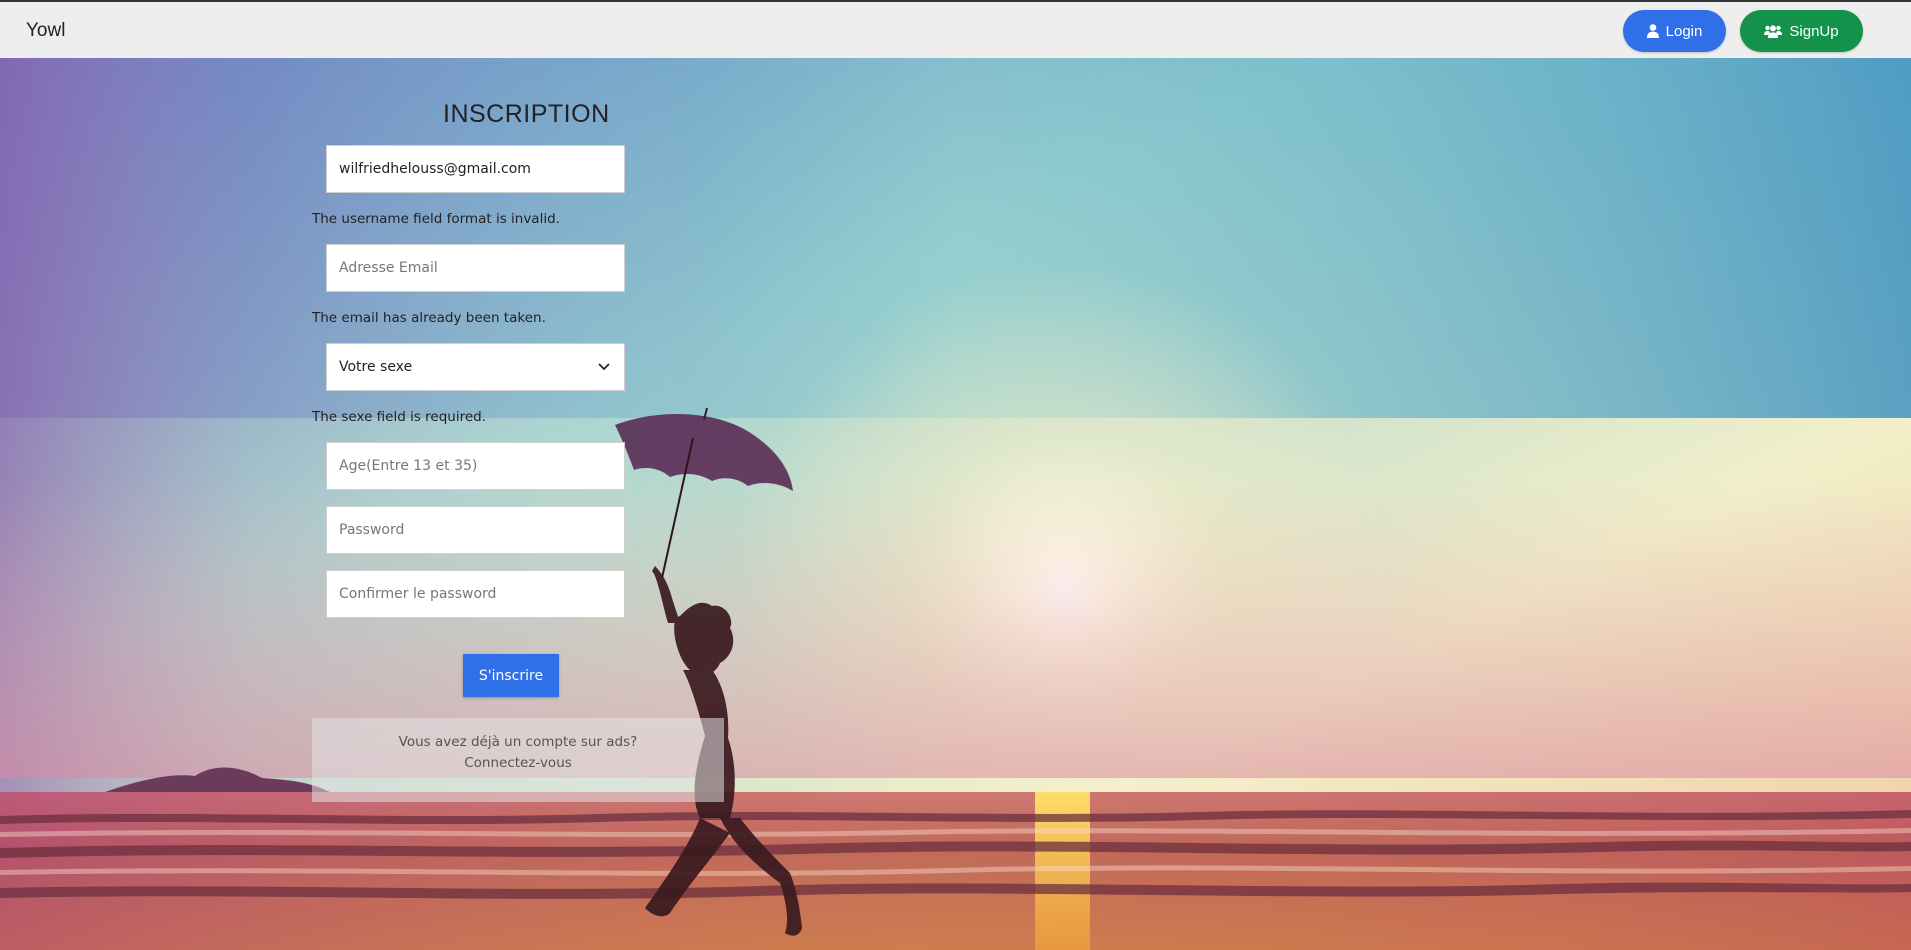 The width and height of the screenshot is (1911, 950). I want to click on signup-label: SignUp, so click(1814, 31).